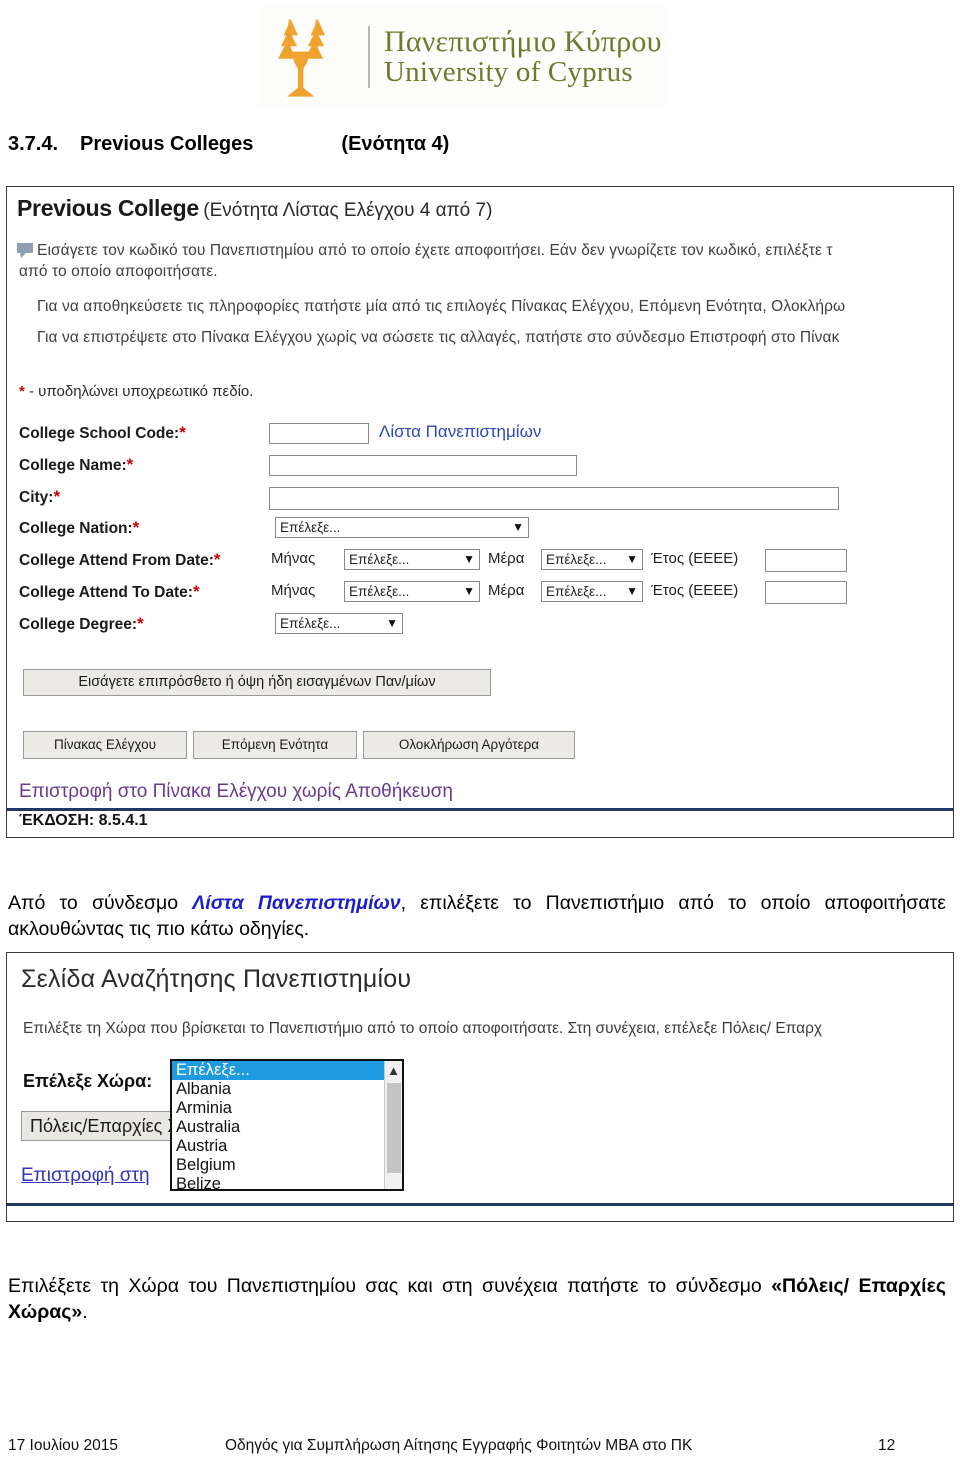 This screenshot has width=960, height=1477. Describe the element at coordinates (887, 1445) in the screenshot. I see `footer-page-number: 12` at that location.